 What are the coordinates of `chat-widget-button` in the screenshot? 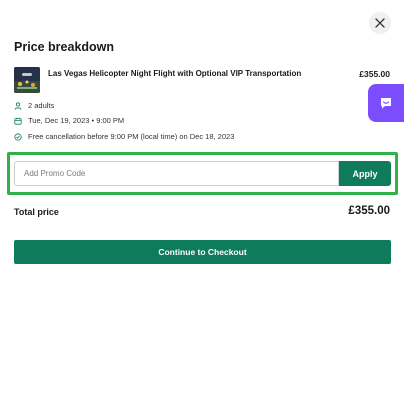 It's located at (386, 103).